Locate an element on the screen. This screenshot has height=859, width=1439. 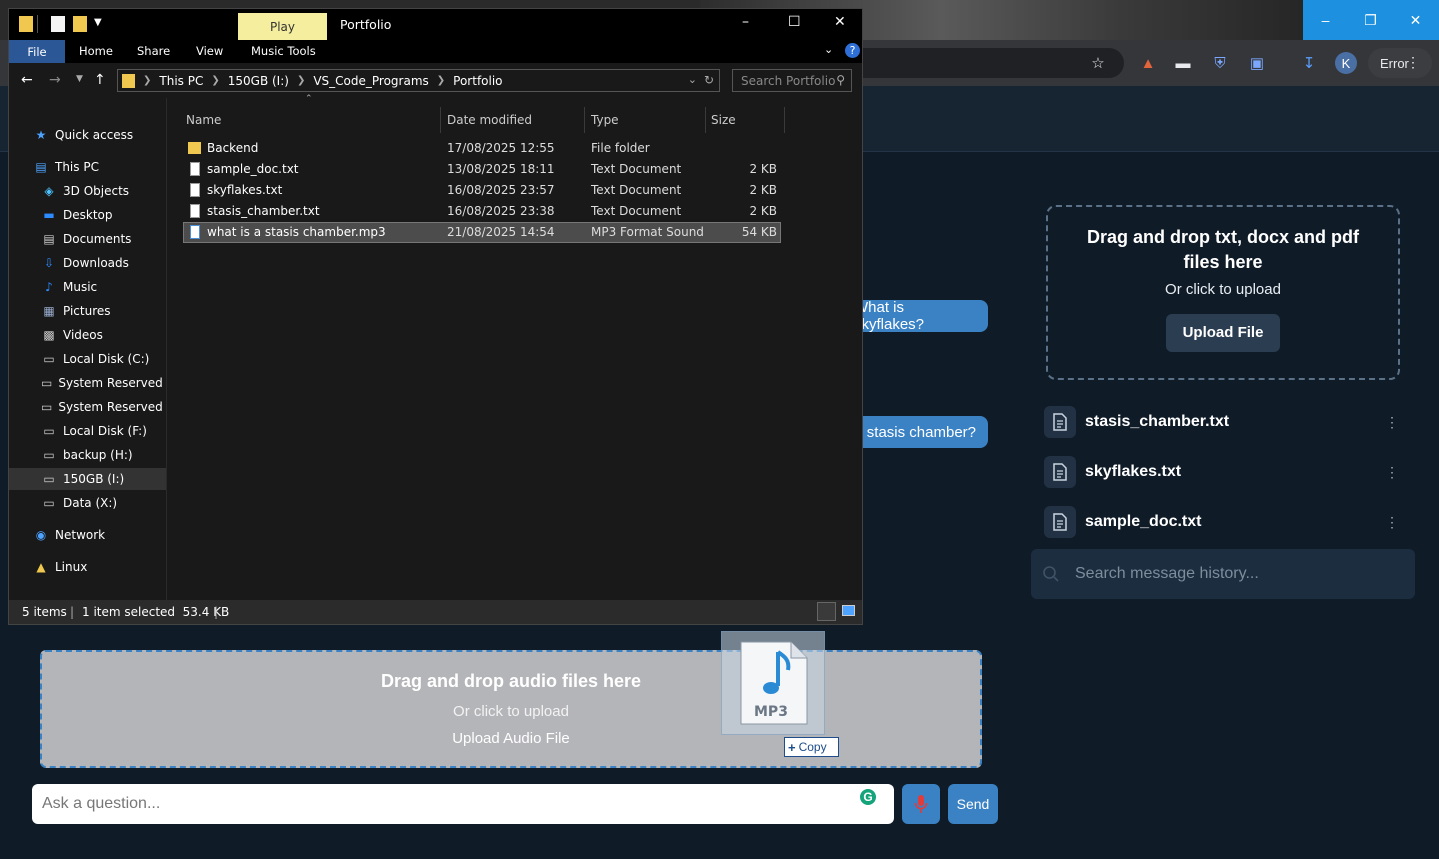
bookmark-star-icon: ☆ is located at coordinates (1098, 63).